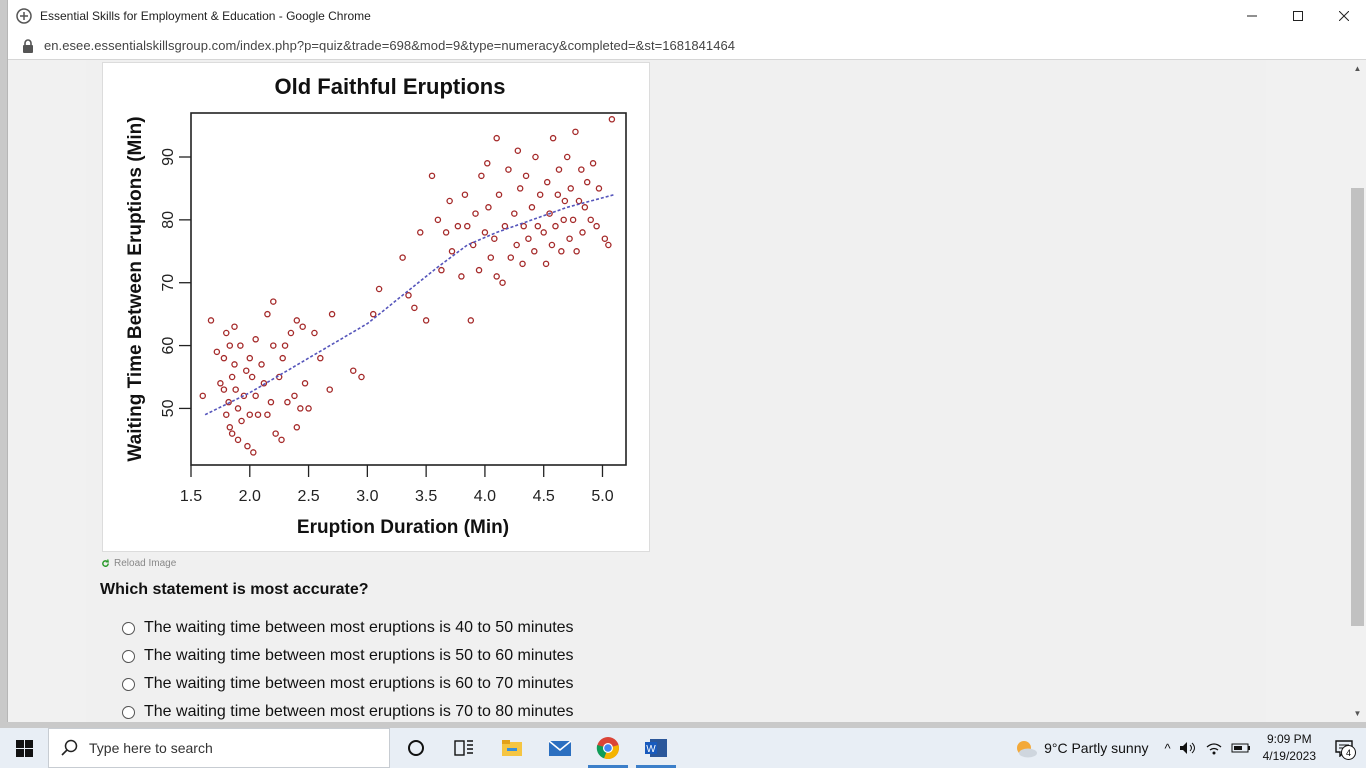  What do you see at coordinates (219, 748) in the screenshot?
I see `taskbar-search-box: Type here to search` at bounding box center [219, 748].